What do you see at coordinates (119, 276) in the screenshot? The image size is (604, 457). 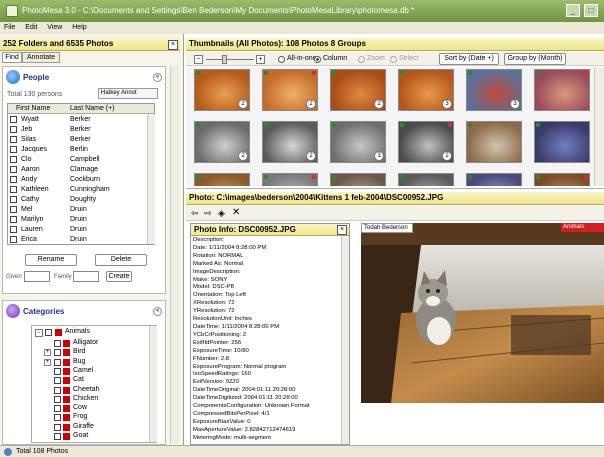 I see `create-button: Create` at bounding box center [119, 276].